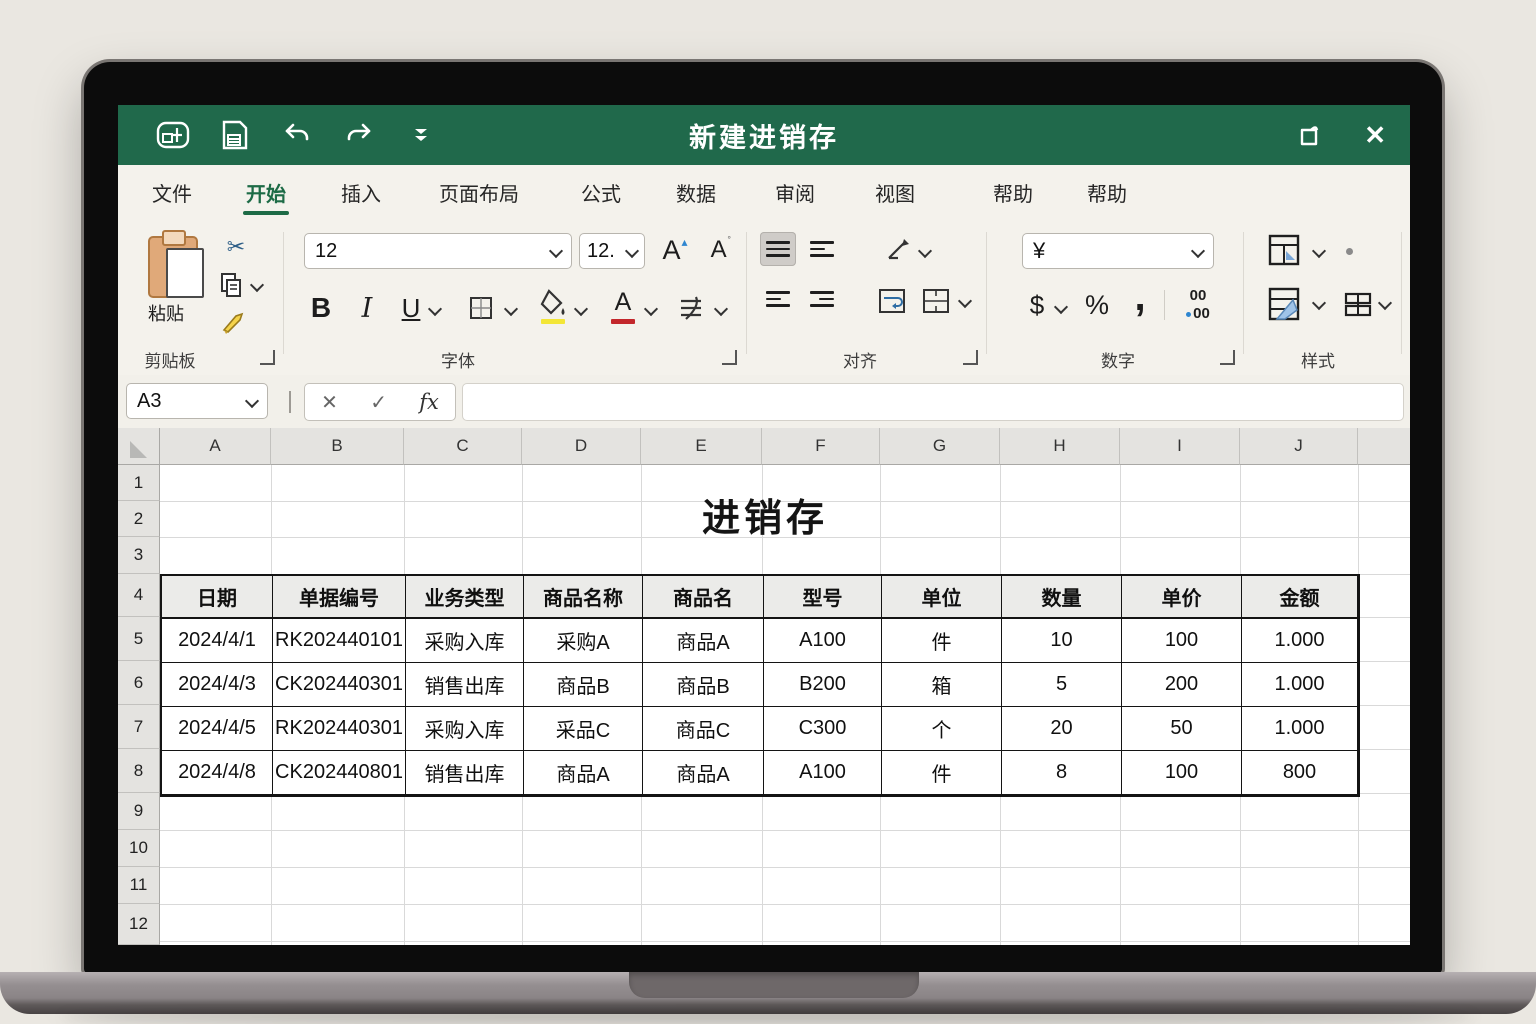  I want to click on table-cell: 件, so click(942, 641).